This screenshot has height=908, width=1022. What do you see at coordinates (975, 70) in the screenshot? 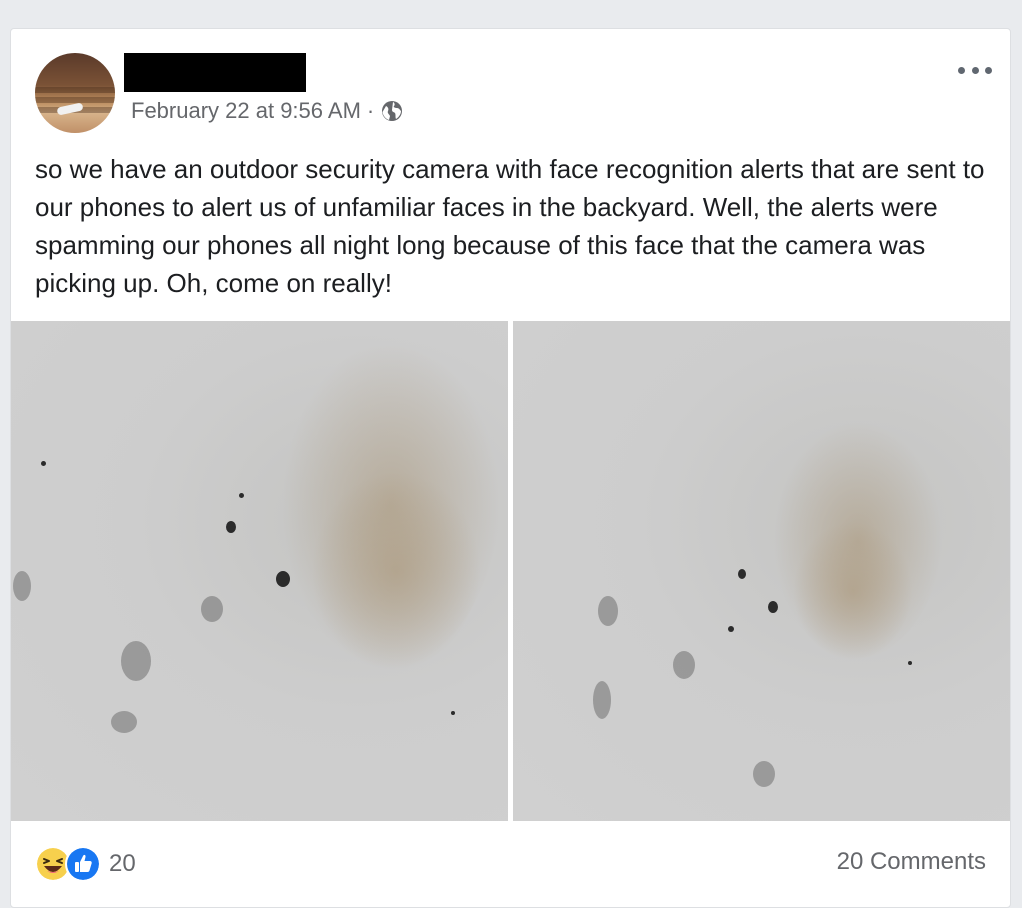
I see `more-options-icon` at bounding box center [975, 70].